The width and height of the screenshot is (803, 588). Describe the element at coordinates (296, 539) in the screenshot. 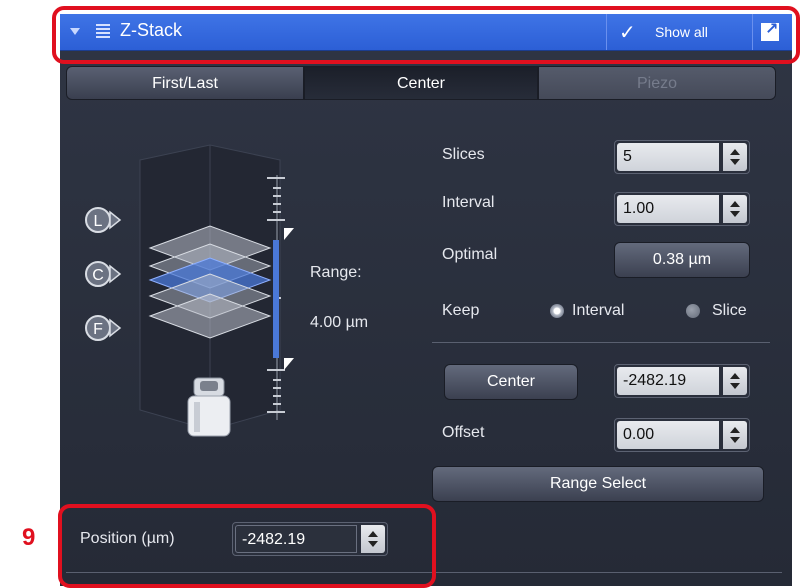

I see `position-input: -2482.19` at that location.